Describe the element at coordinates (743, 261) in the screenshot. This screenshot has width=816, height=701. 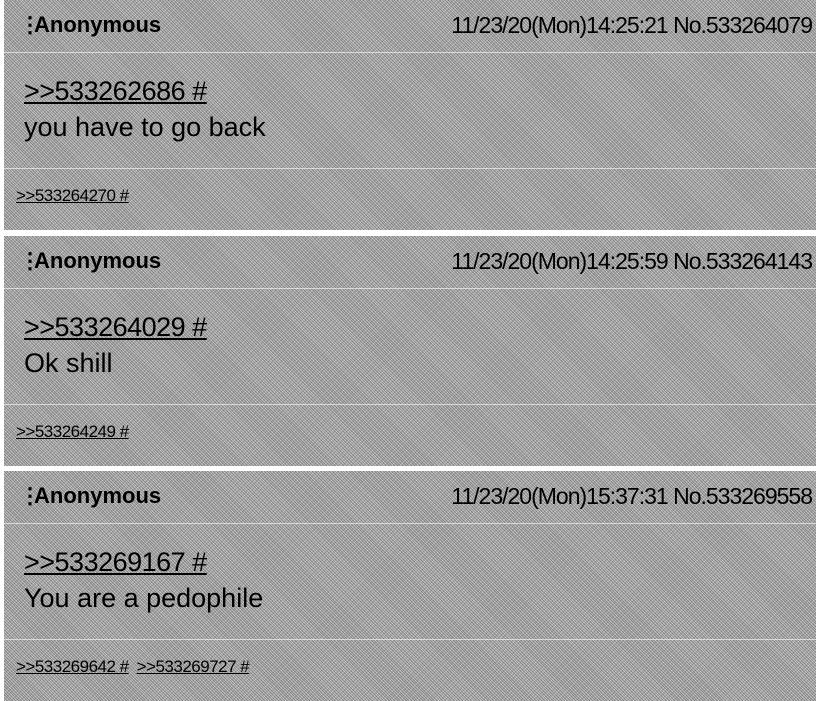
I see `post-number: No.533264143` at that location.